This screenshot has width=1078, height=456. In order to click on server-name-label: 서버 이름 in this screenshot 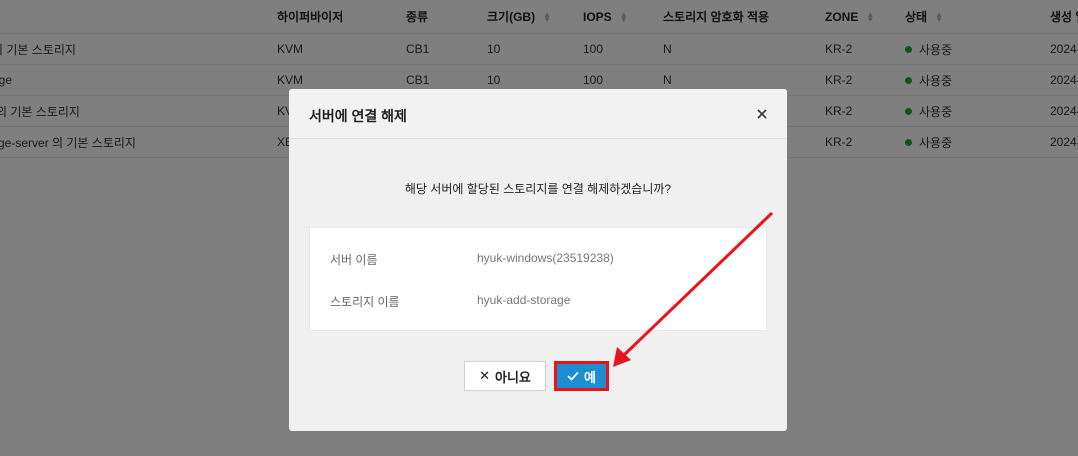, I will do `click(354, 260)`.